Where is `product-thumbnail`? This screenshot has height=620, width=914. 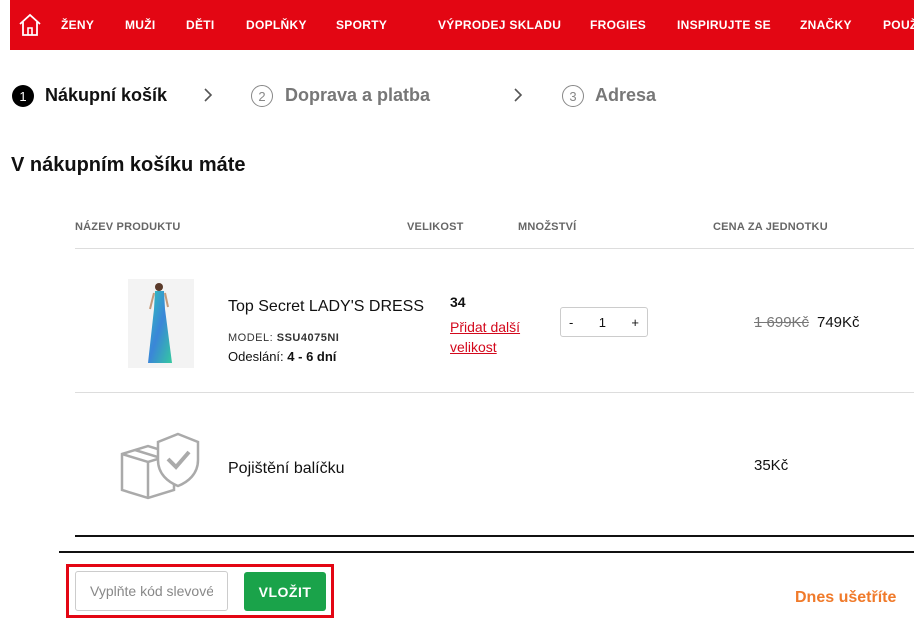
product-thumbnail is located at coordinates (161, 323).